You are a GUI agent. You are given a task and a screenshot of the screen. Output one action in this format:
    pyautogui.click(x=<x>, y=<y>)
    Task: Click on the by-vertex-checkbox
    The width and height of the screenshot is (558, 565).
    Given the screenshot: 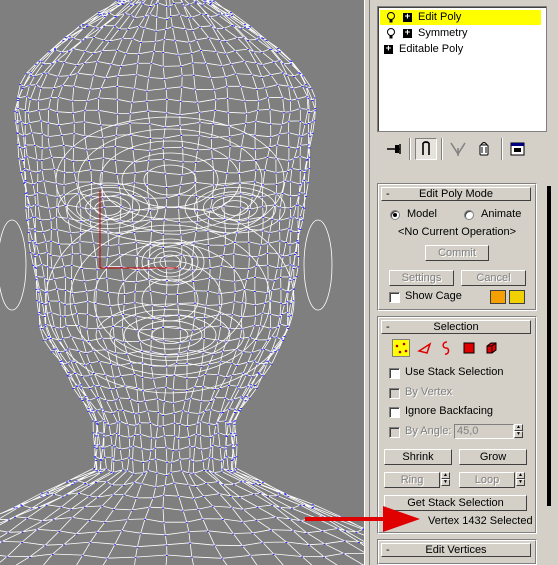 What is the action you would take?
    pyautogui.click(x=394, y=393)
    